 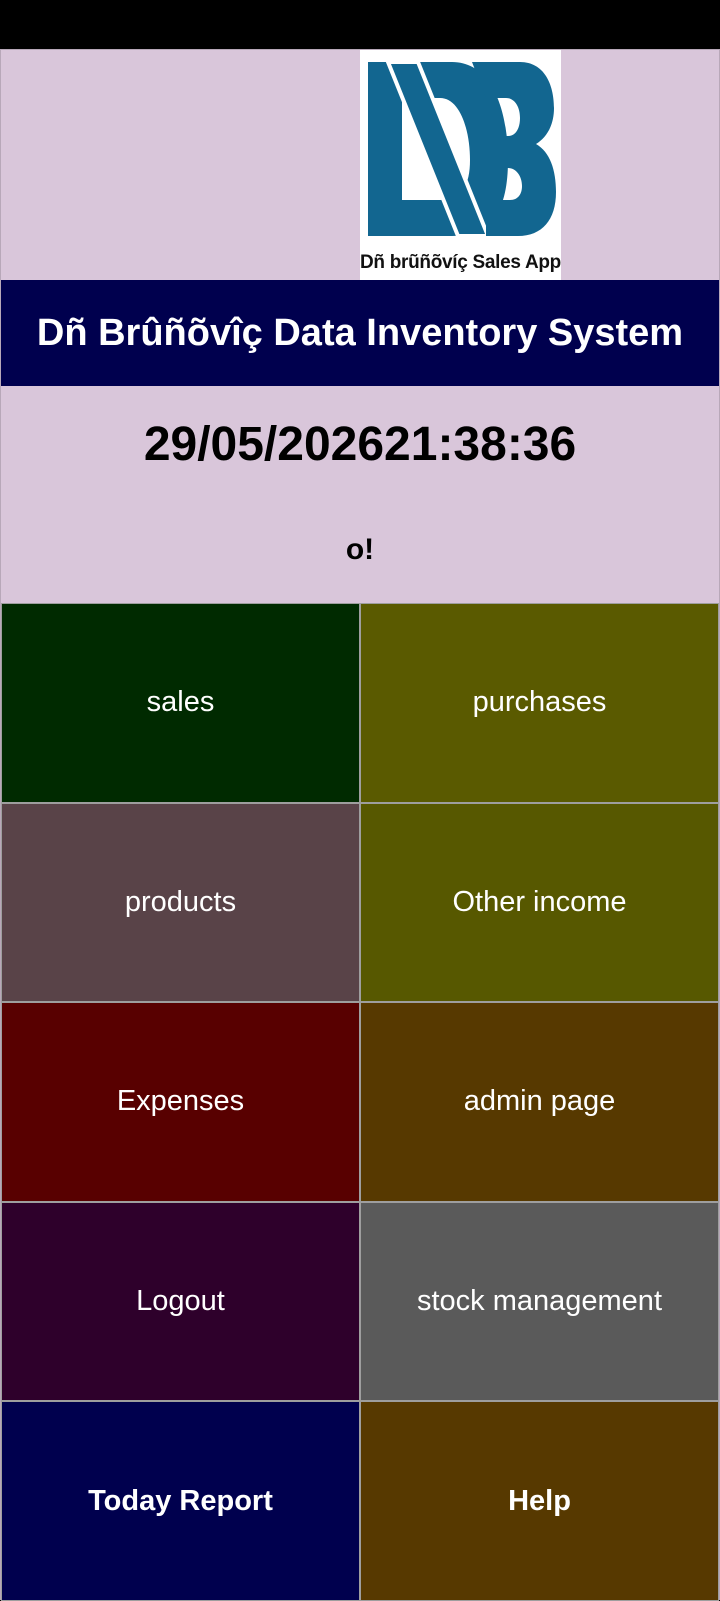 I want to click on sales-button: sales, so click(x=180, y=703).